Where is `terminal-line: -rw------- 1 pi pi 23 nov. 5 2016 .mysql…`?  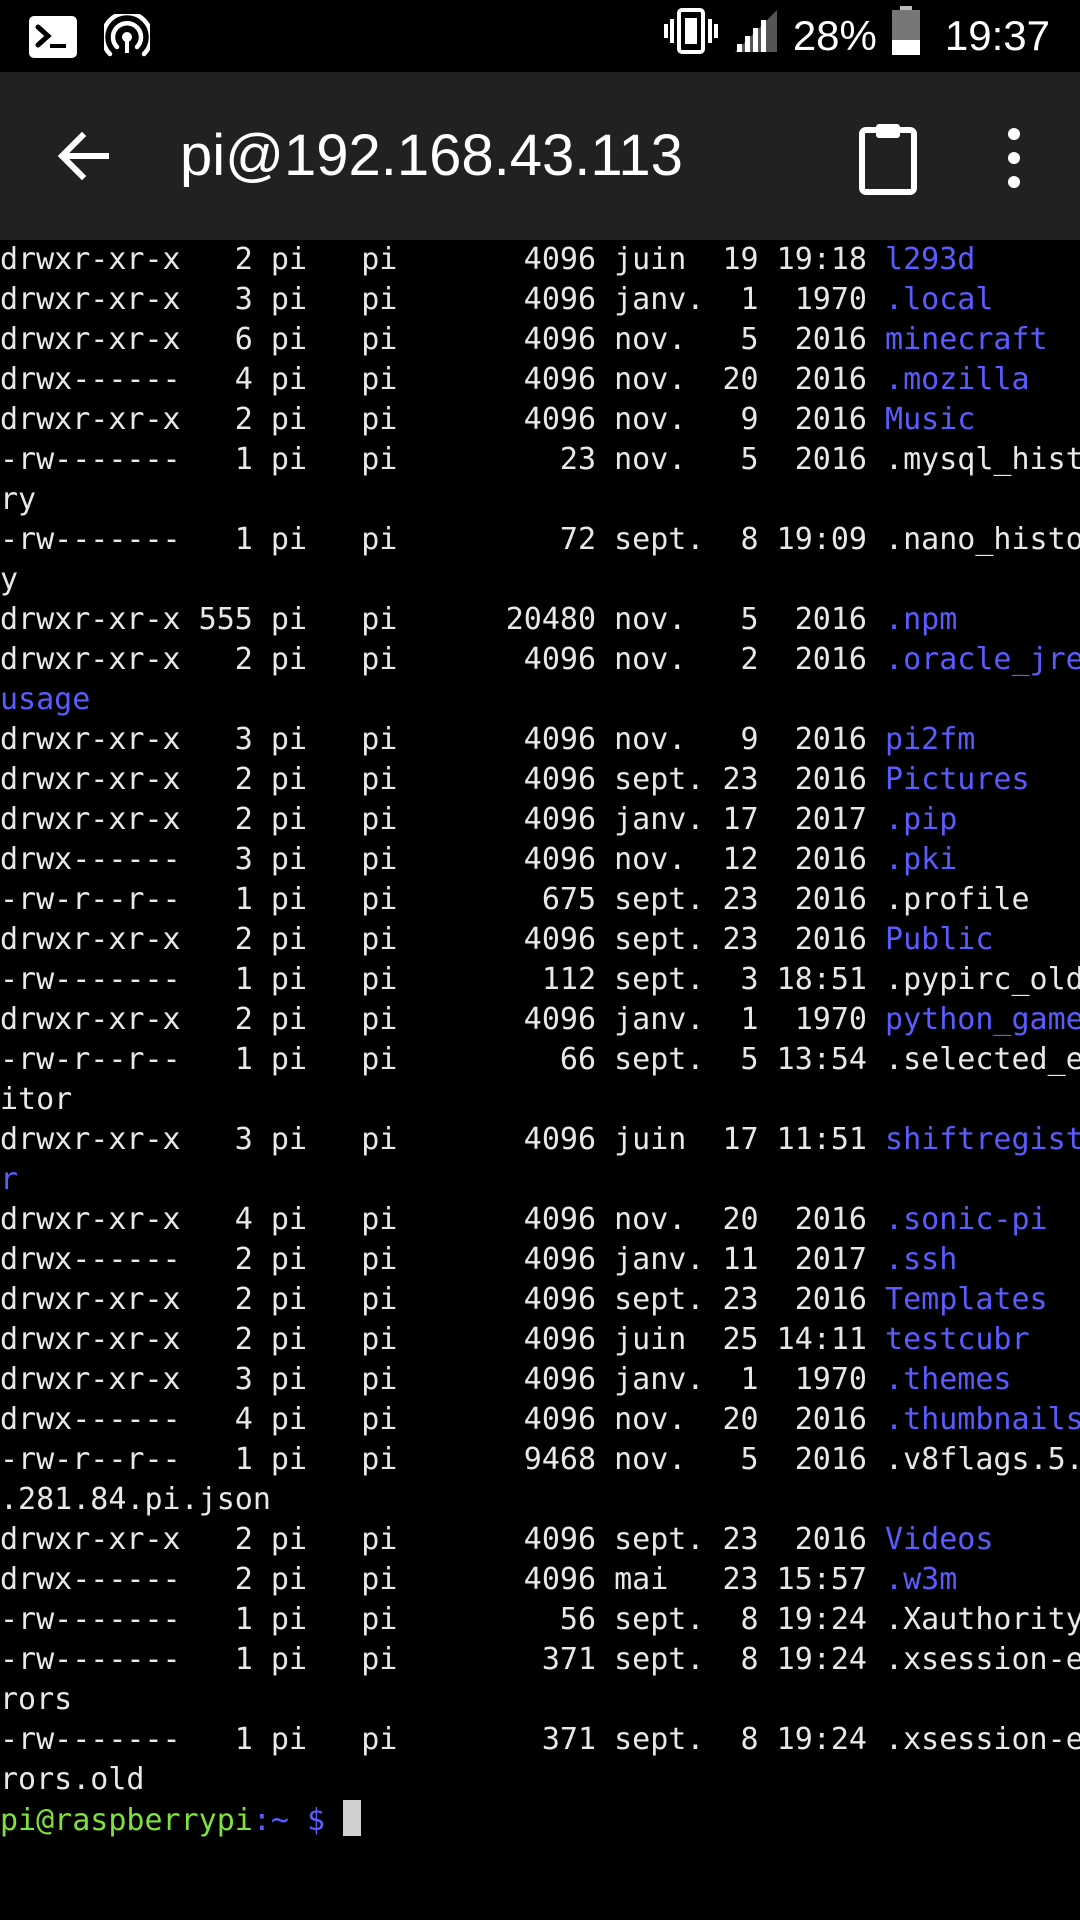 terminal-line: -rw------- 1 pi pi 23 nov. 5 2016 .mysql… is located at coordinates (540, 460).